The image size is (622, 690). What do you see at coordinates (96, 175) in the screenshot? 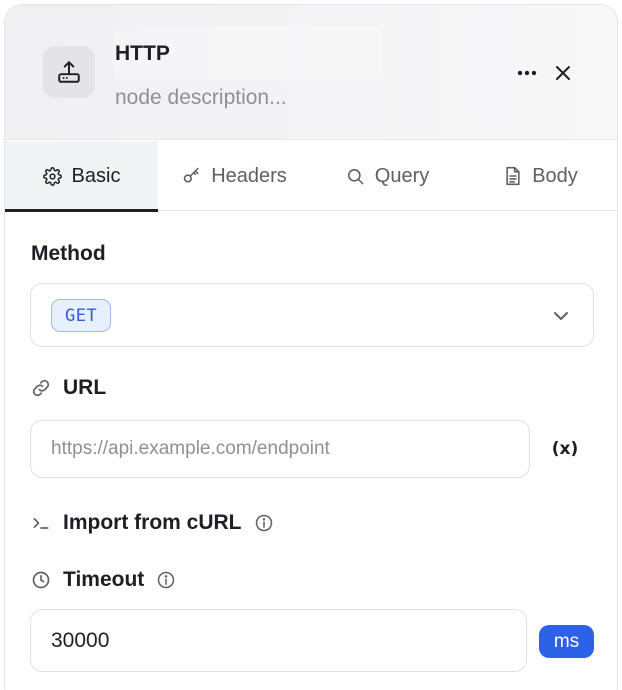
I see `tab-label: Basic` at bounding box center [96, 175].